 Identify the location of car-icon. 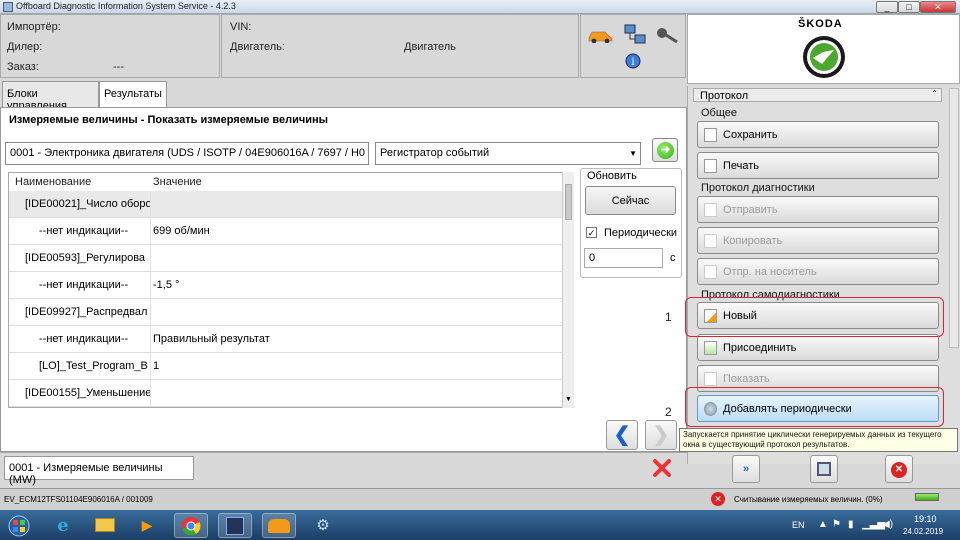
(600, 35).